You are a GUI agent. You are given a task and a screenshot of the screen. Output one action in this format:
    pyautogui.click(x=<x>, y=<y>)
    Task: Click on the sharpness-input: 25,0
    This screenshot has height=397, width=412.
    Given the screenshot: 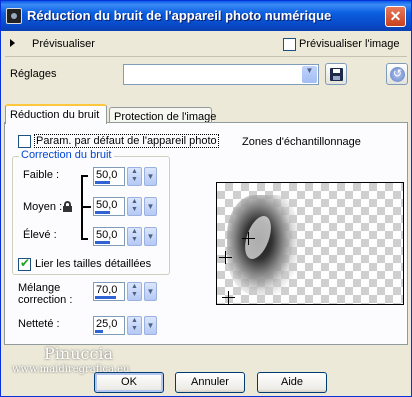 What is the action you would take?
    pyautogui.click(x=109, y=325)
    